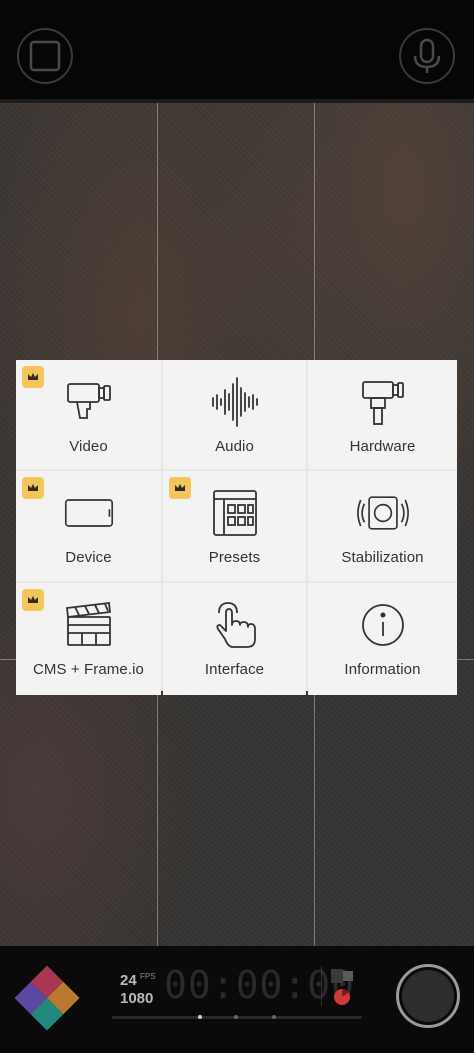 Image resolution: width=474 pixels, height=1053 pixels. I want to click on menu-item-interface: Interface, so click(234, 639).